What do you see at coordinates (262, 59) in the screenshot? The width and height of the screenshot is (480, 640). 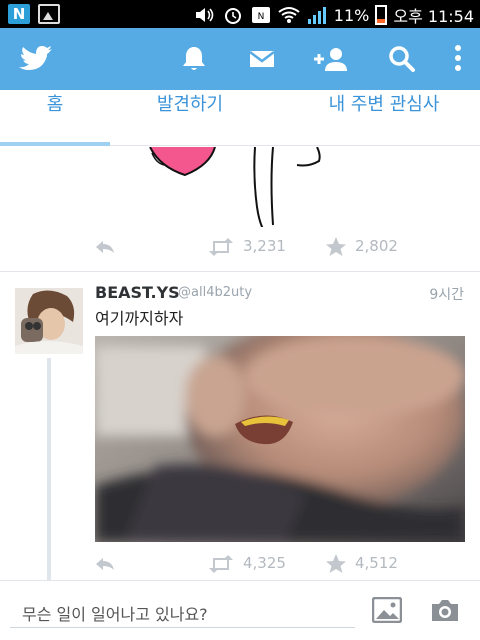 I see `messages-envelope-icon` at bounding box center [262, 59].